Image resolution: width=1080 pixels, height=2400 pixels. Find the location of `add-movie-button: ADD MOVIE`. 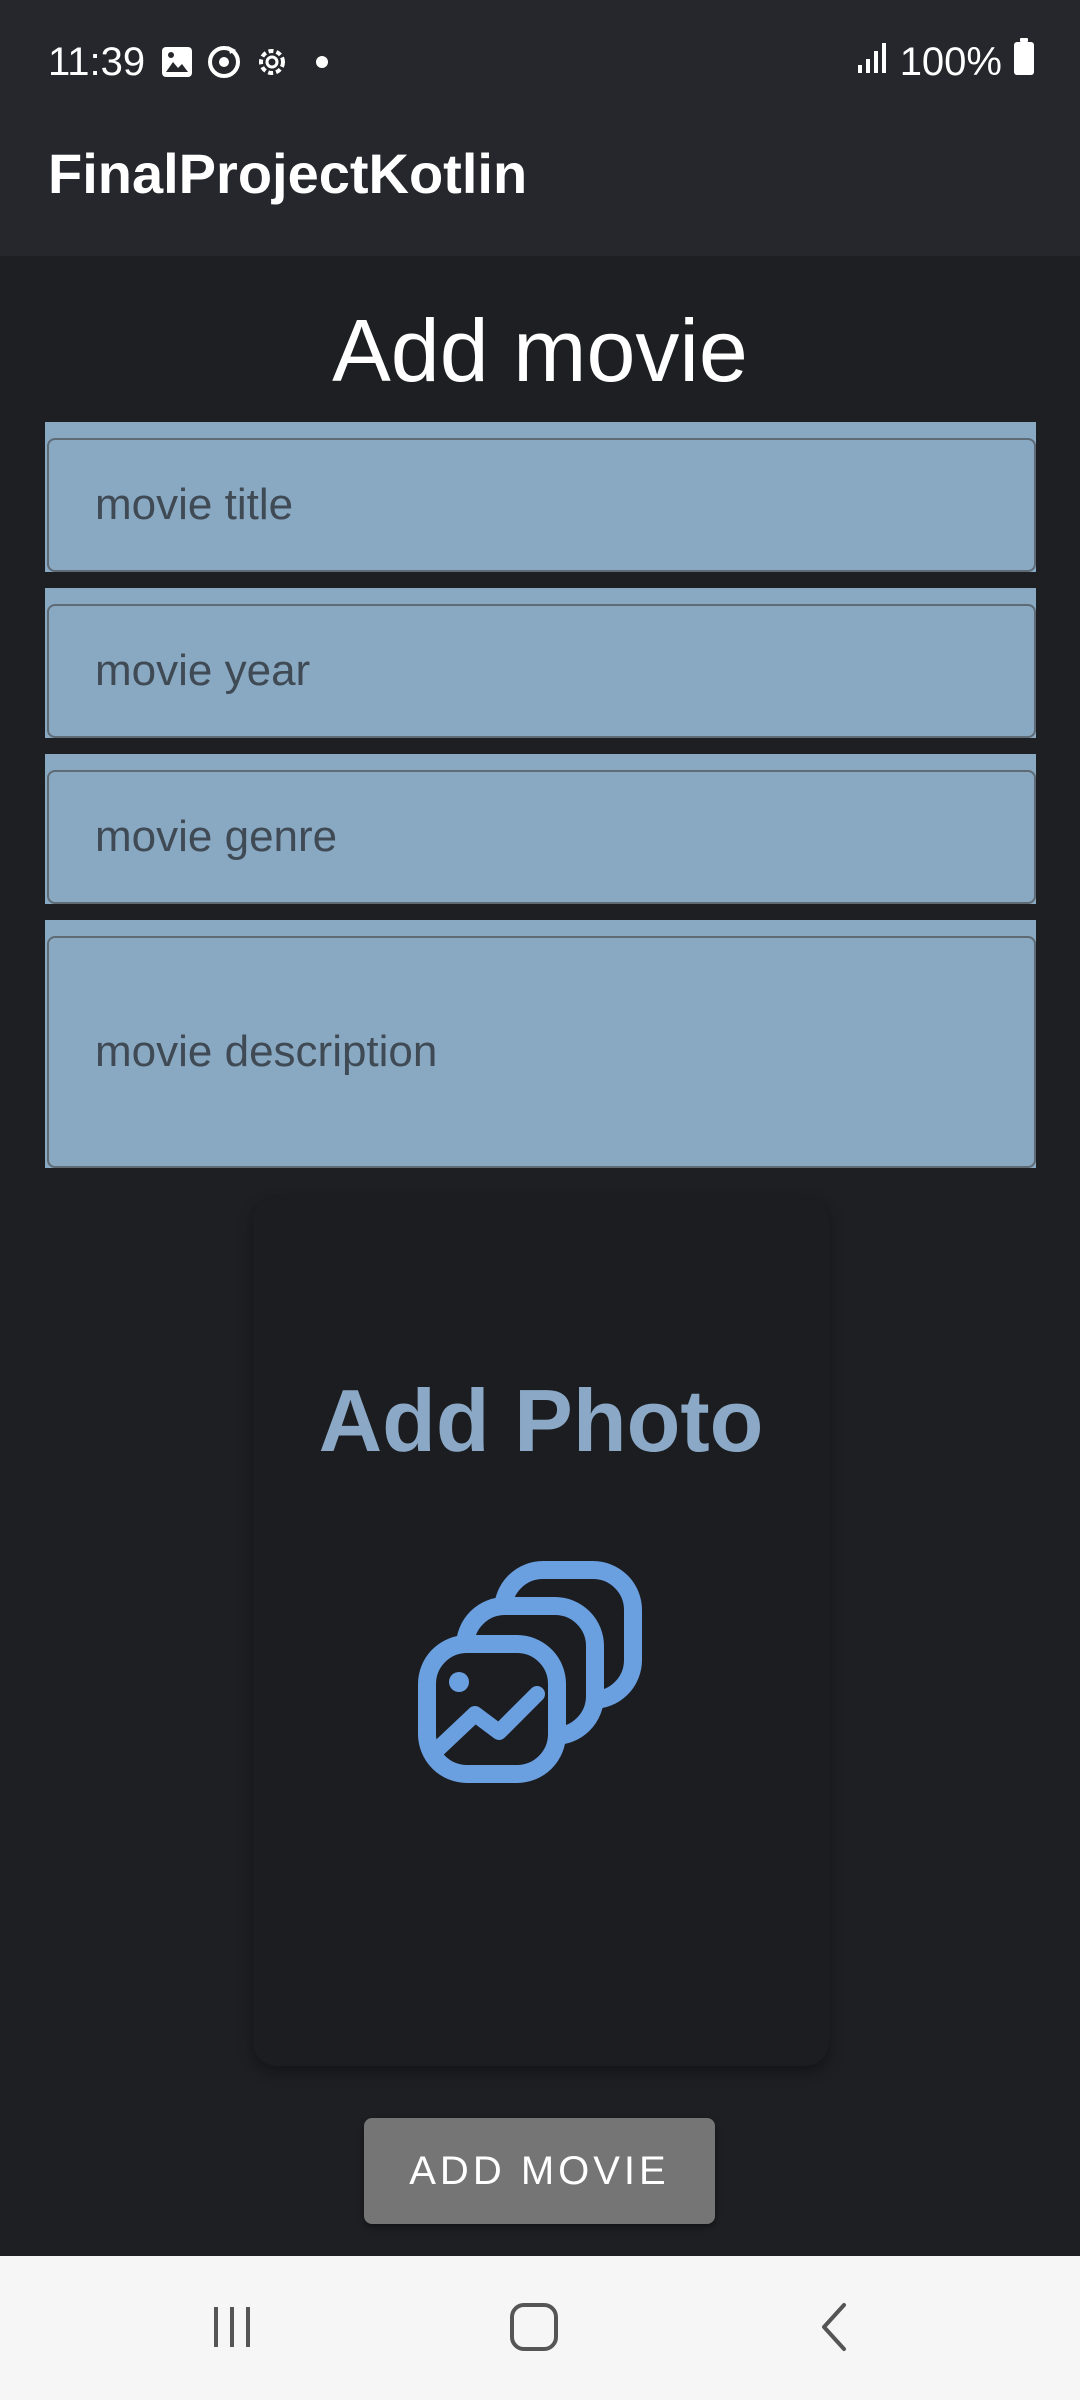

add-movie-button: ADD MOVIE is located at coordinates (539, 2171).